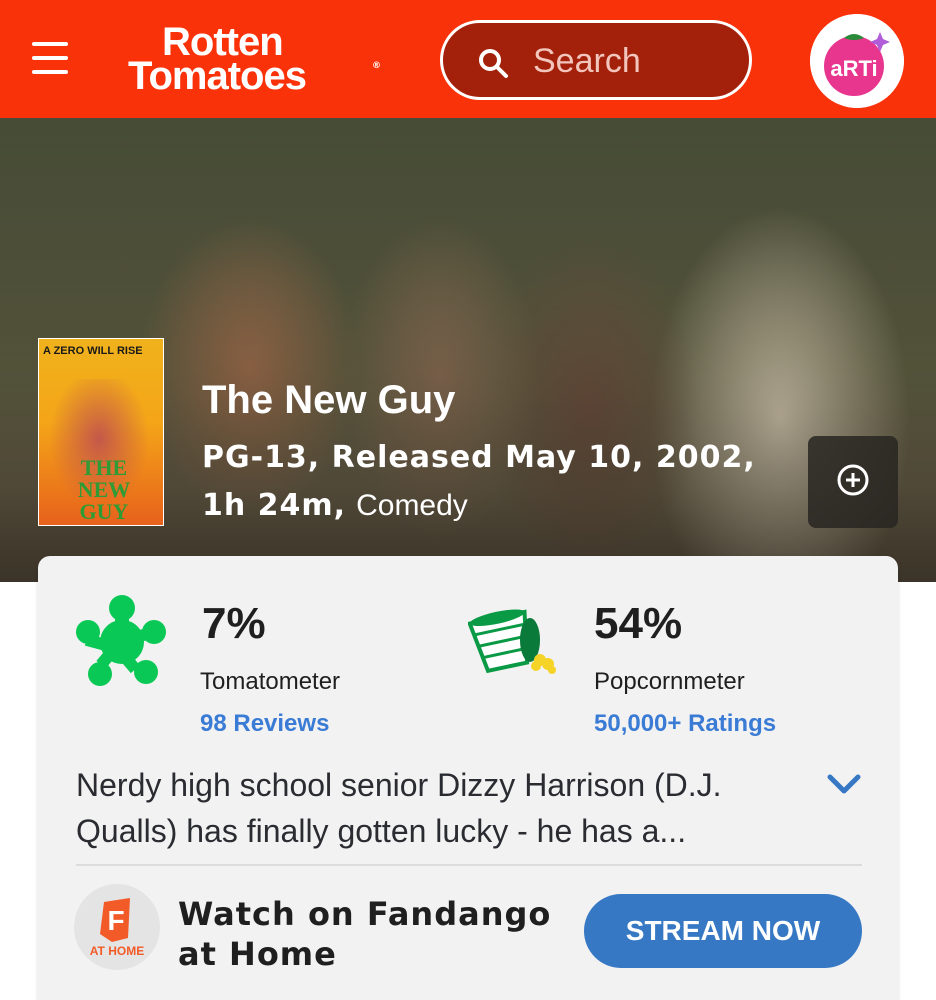 The width and height of the screenshot is (936, 1000). I want to click on at-home-label: AT HOME, so click(117, 951).